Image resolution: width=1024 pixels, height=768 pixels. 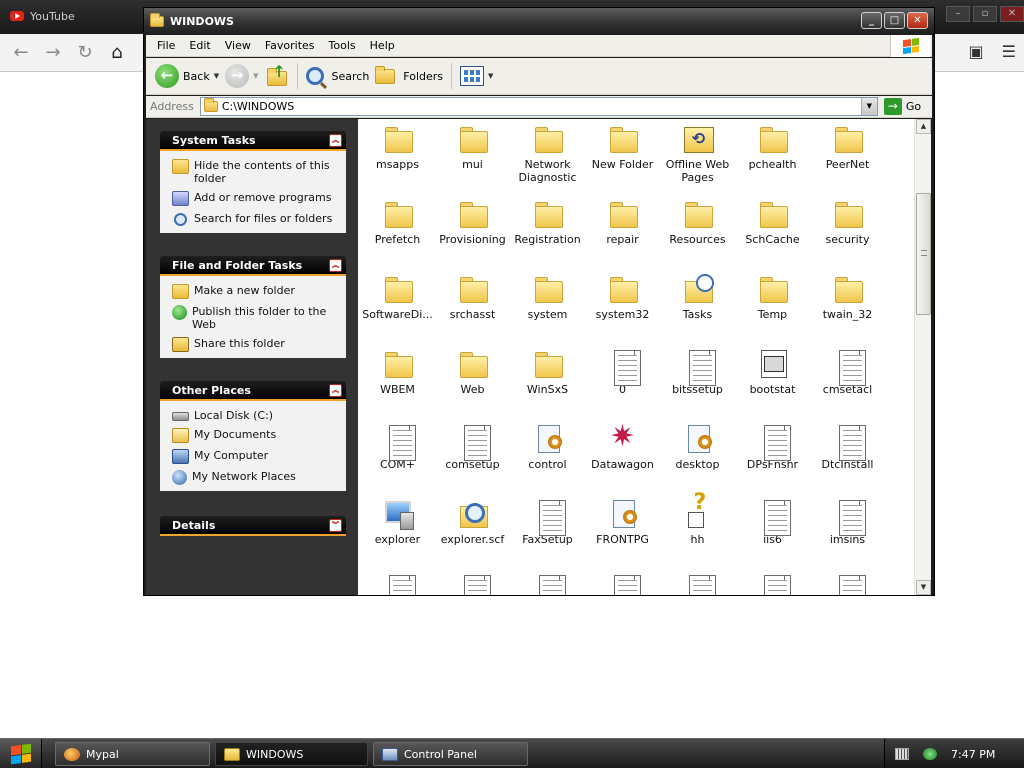 I want to click on file-item: system, so click(x=547, y=297).